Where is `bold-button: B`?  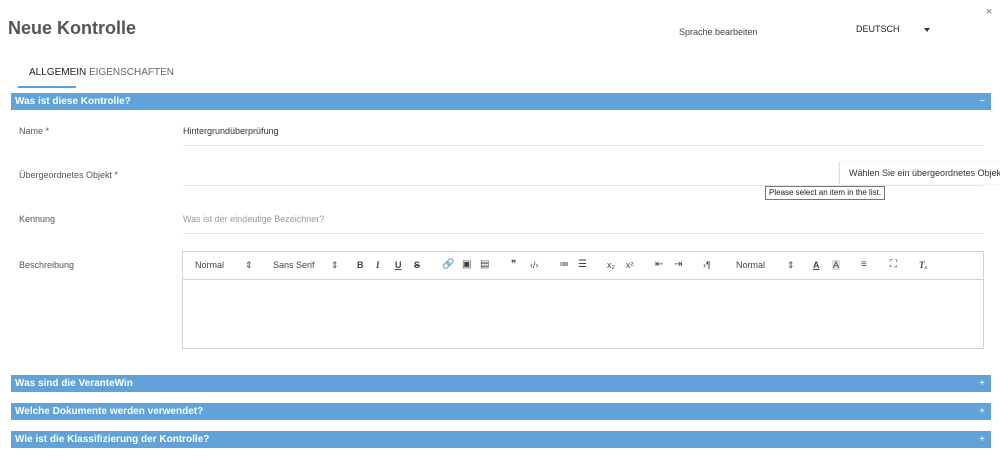 bold-button: B is located at coordinates (360, 265).